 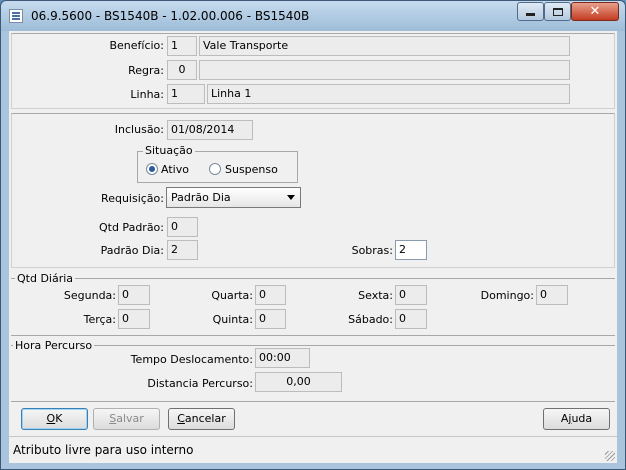 What do you see at coordinates (313, 345) in the screenshot?
I see `hora-percurso-divider` at bounding box center [313, 345].